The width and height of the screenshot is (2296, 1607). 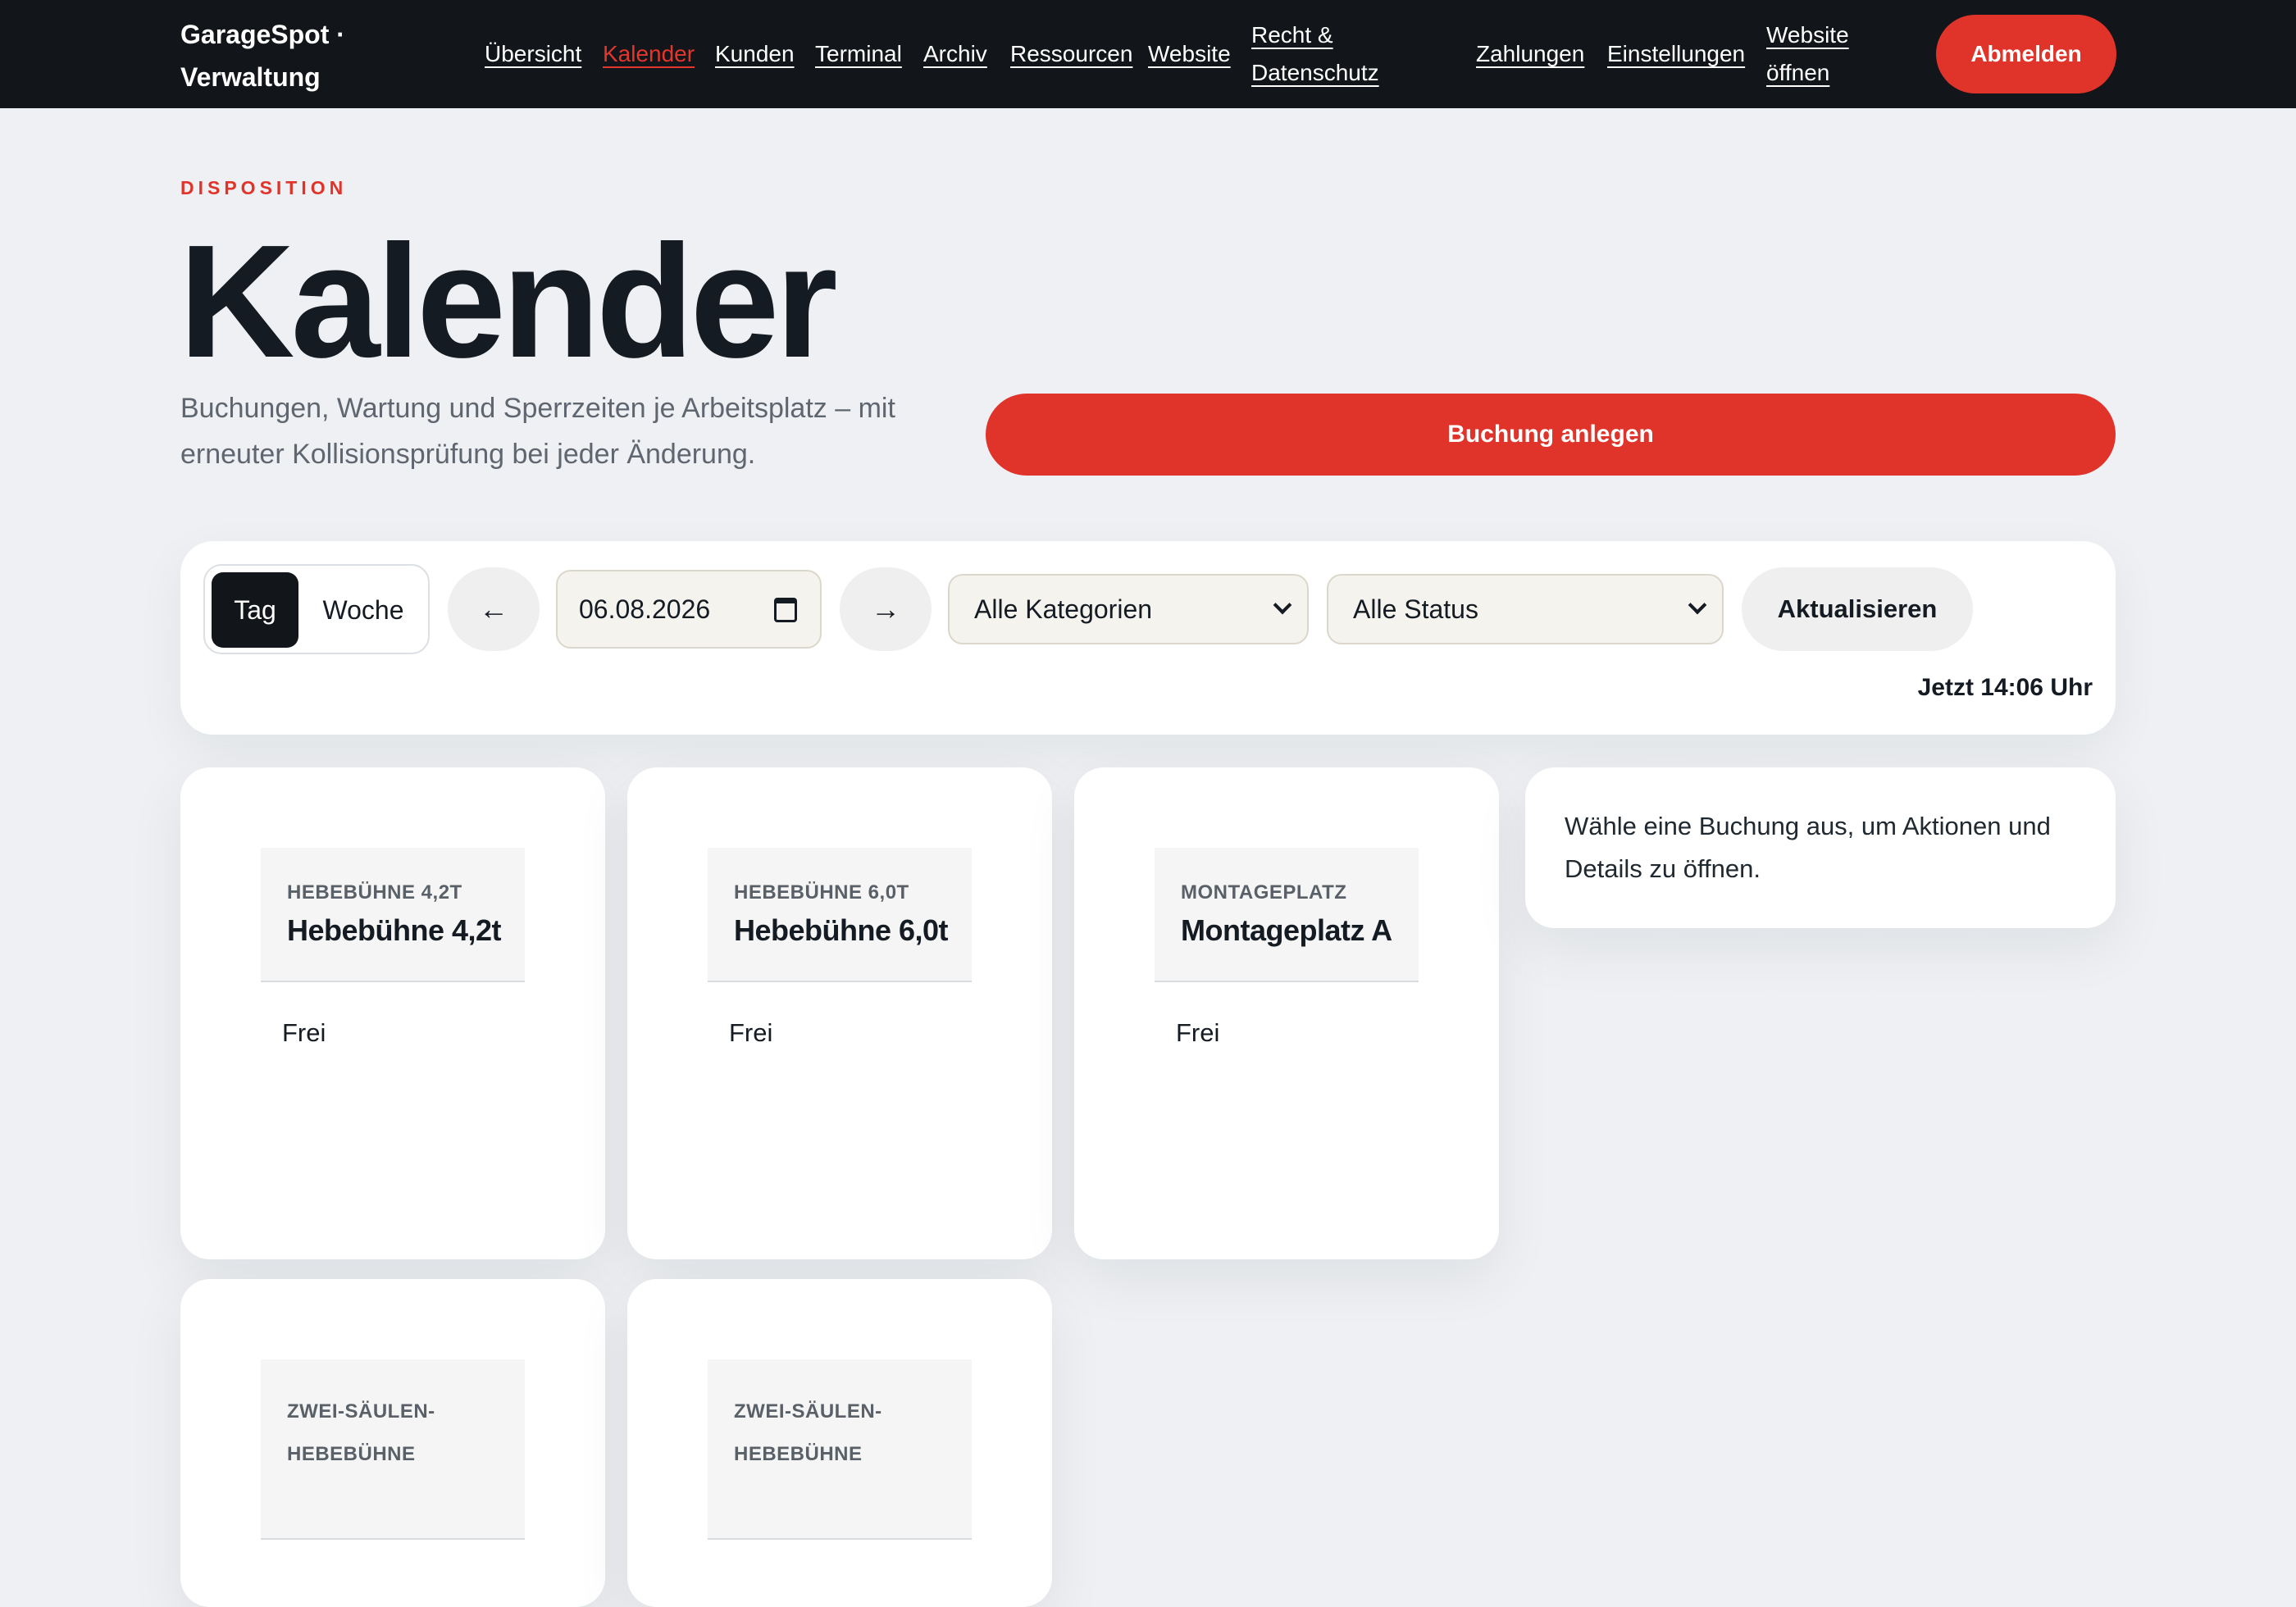 What do you see at coordinates (1286, 1013) in the screenshot?
I see `resource-card: MONTAGEPLATZ Montageplatz A Frei` at bounding box center [1286, 1013].